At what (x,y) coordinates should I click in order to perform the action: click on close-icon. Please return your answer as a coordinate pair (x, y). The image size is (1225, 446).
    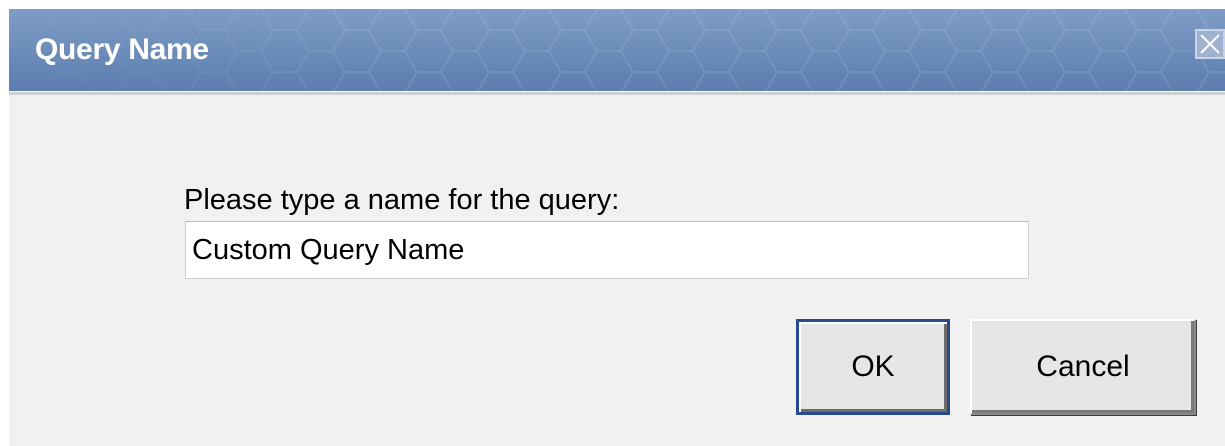
    Looking at the image, I should click on (1210, 44).